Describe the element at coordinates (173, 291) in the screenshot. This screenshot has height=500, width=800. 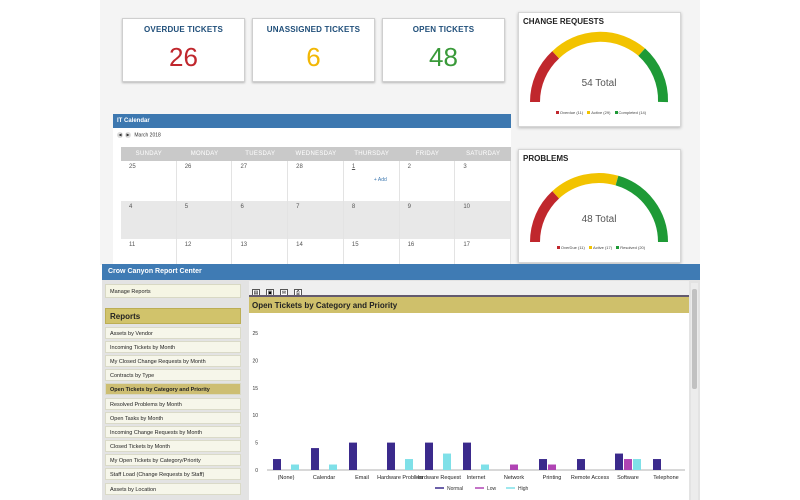
I see `manage-reports-link: Manage Reports` at that location.